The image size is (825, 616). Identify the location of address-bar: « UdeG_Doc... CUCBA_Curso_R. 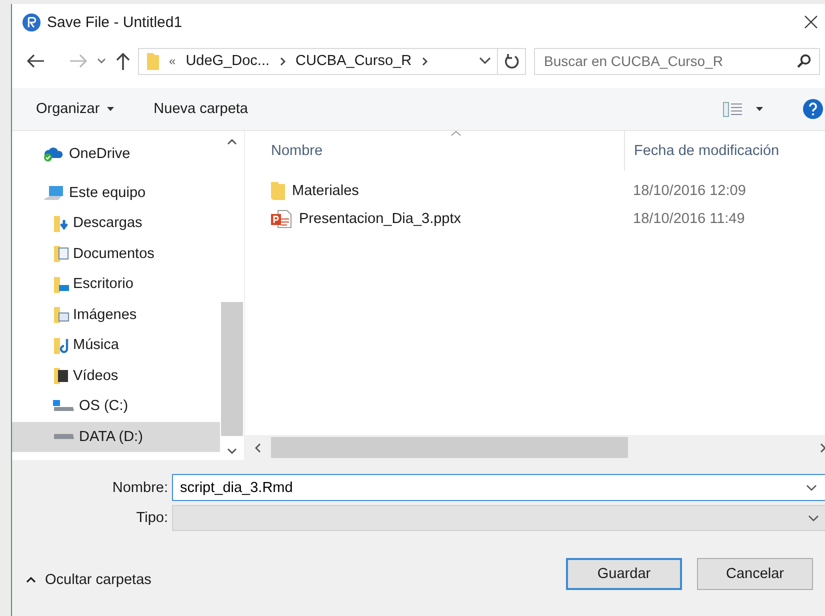
(318, 61).